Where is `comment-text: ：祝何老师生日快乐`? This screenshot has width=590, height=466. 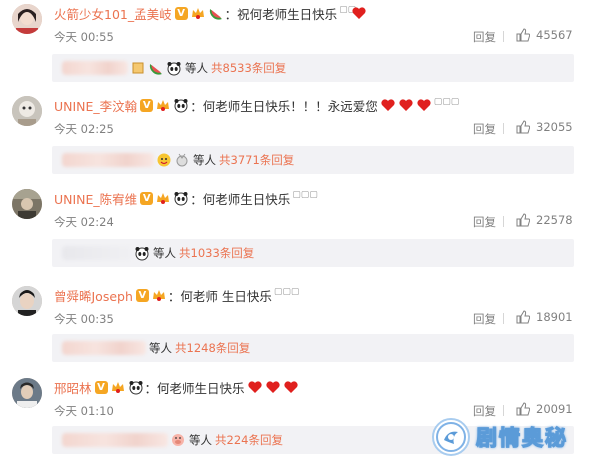 comment-text: ：祝何老师生日快乐 is located at coordinates (281, 14).